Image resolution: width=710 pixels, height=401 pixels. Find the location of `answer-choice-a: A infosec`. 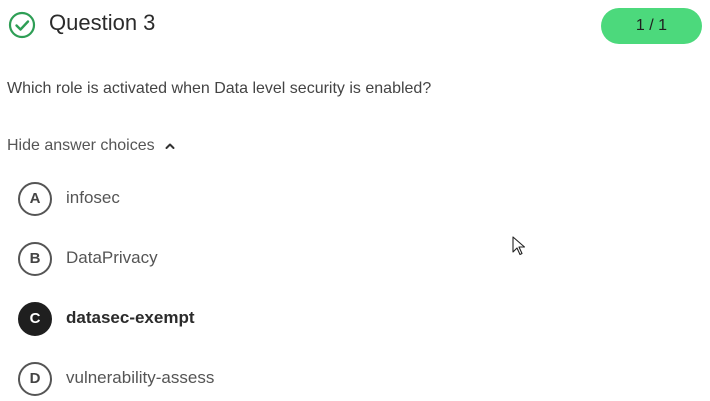

answer-choice-a: A infosec is located at coordinates (218, 199).